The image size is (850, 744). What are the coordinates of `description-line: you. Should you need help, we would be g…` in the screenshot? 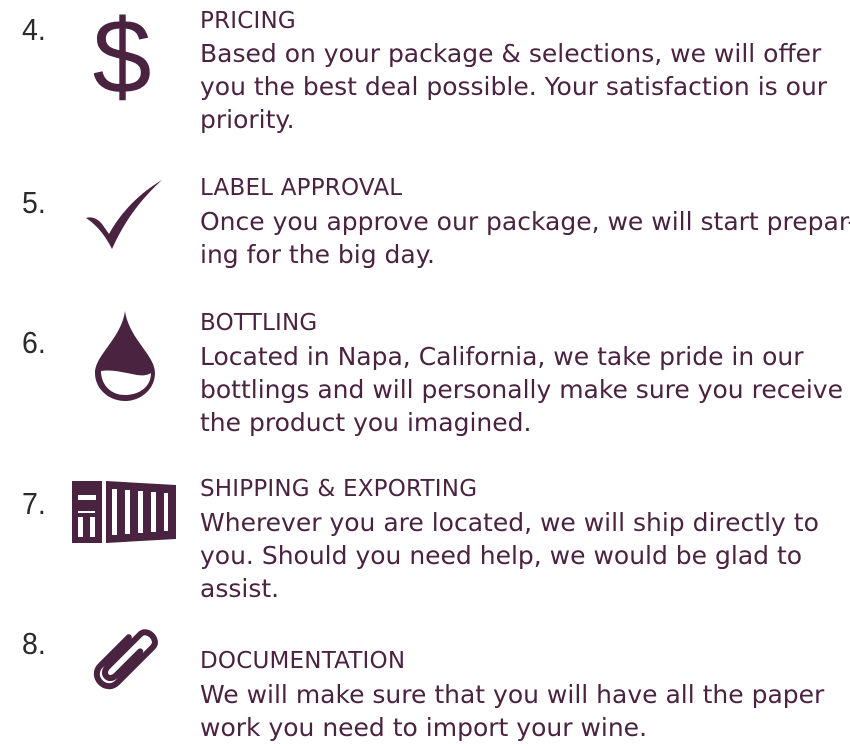 It's located at (501, 555).